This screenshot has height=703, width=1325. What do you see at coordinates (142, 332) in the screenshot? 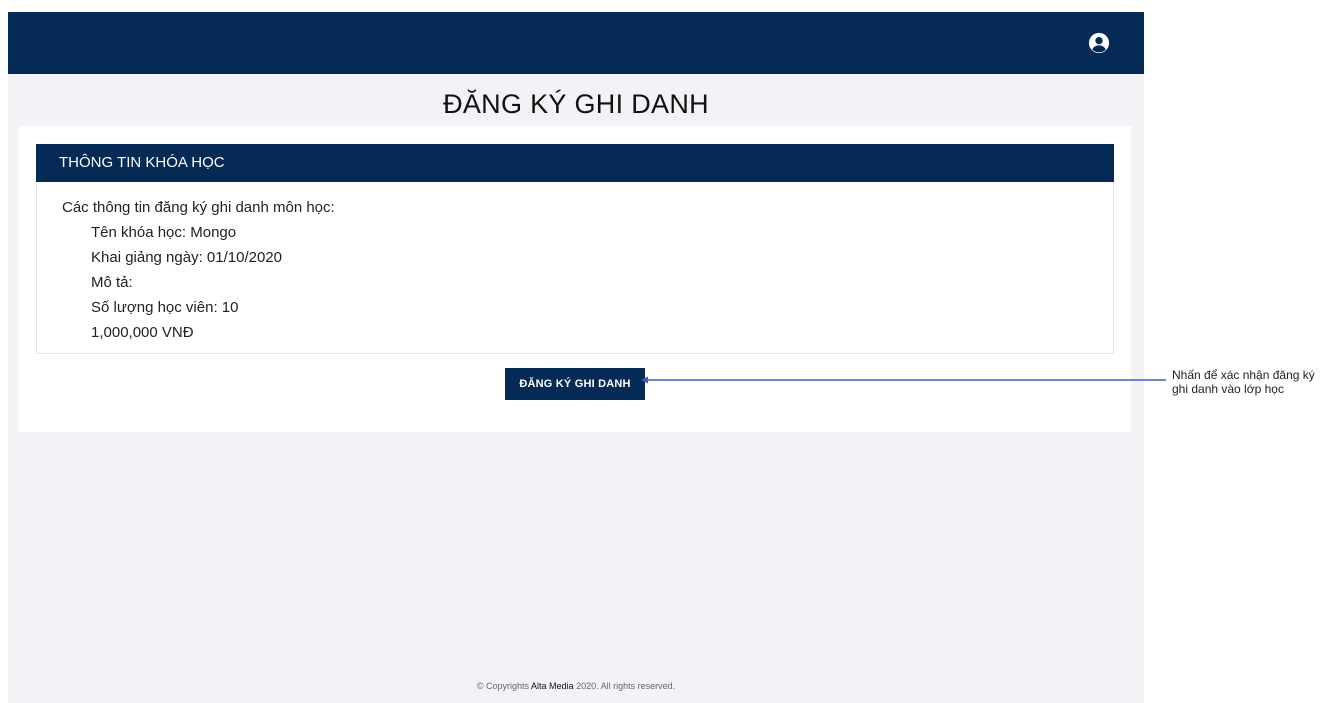
I see `course-price: 1,000,000 VNĐ` at bounding box center [142, 332].